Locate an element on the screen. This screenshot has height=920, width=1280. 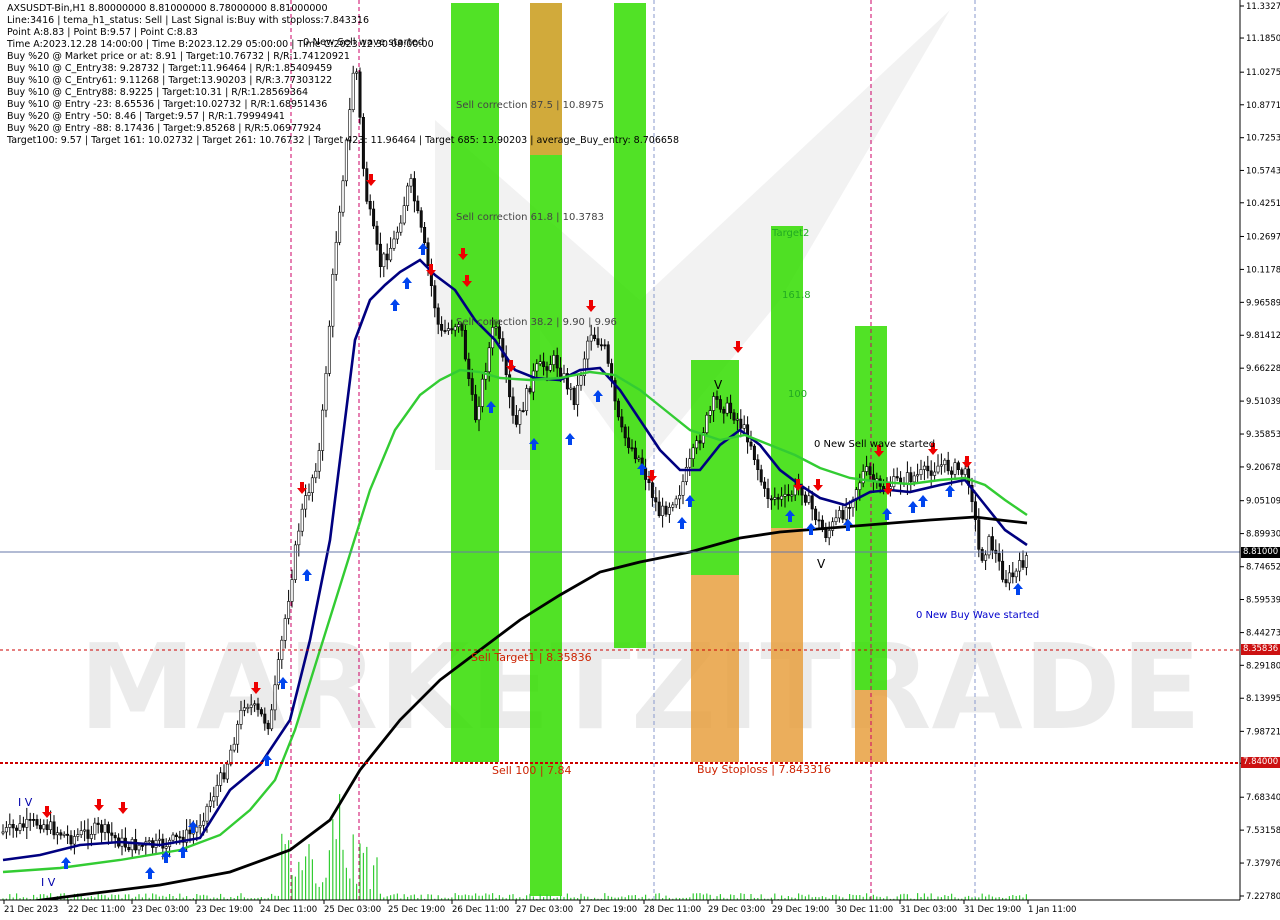
price-tick-label: 9.81412 is located at coordinates (1263, 336).